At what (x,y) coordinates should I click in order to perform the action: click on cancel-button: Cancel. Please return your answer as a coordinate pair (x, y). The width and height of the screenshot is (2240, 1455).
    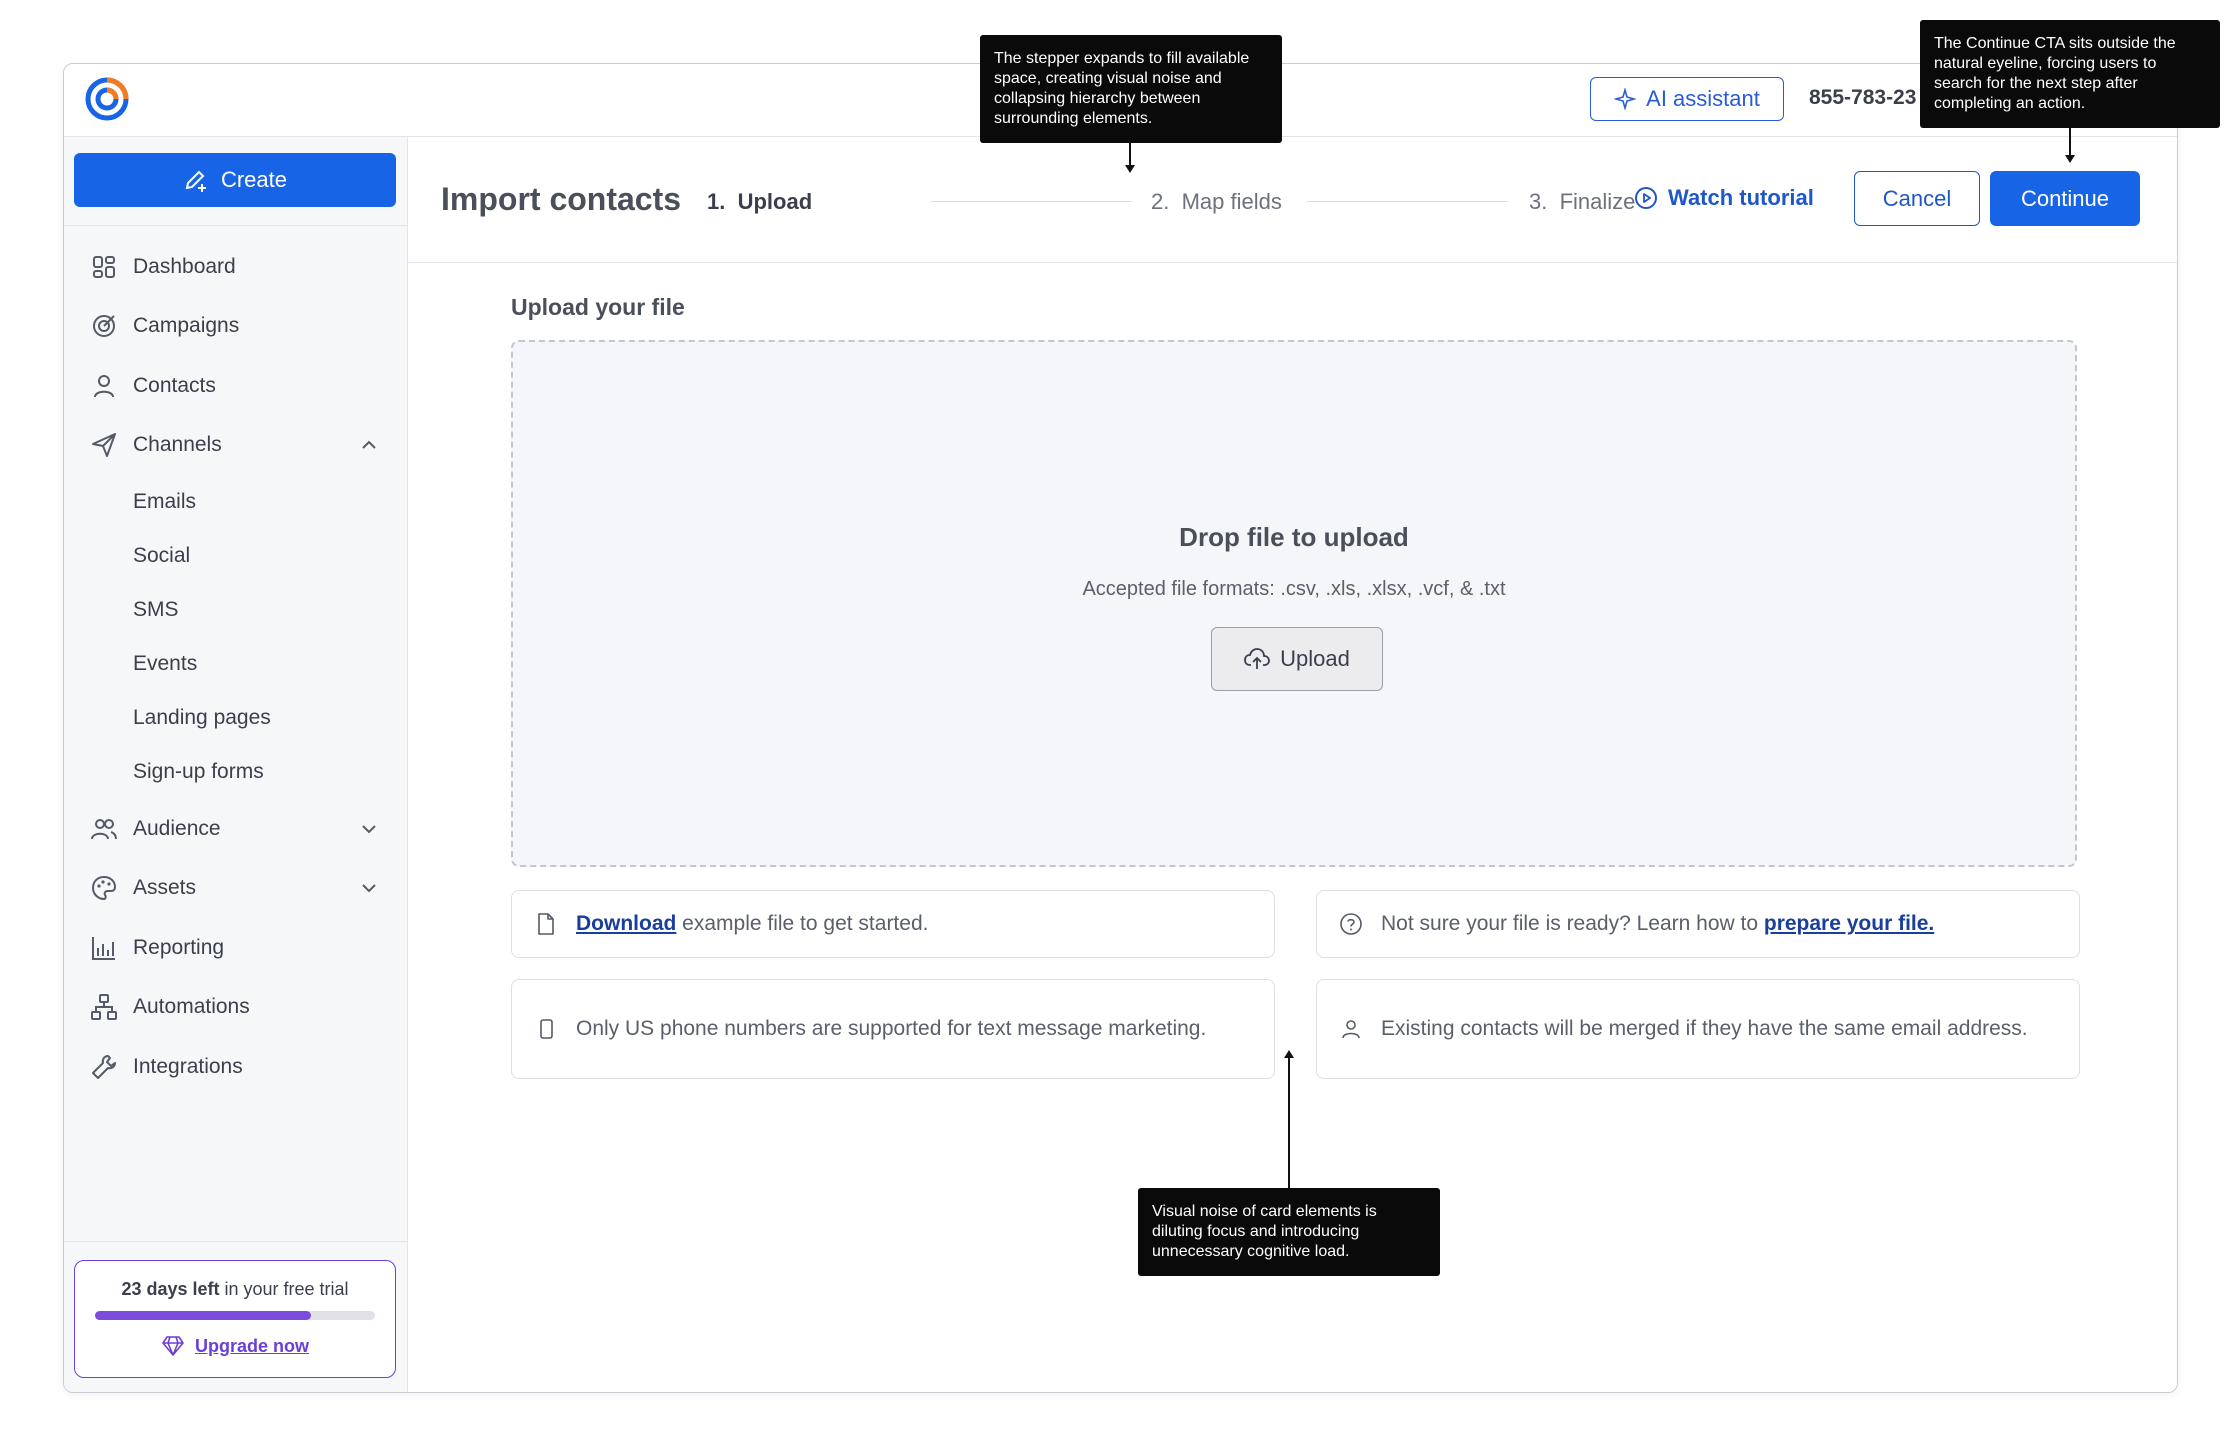
    Looking at the image, I should click on (1917, 198).